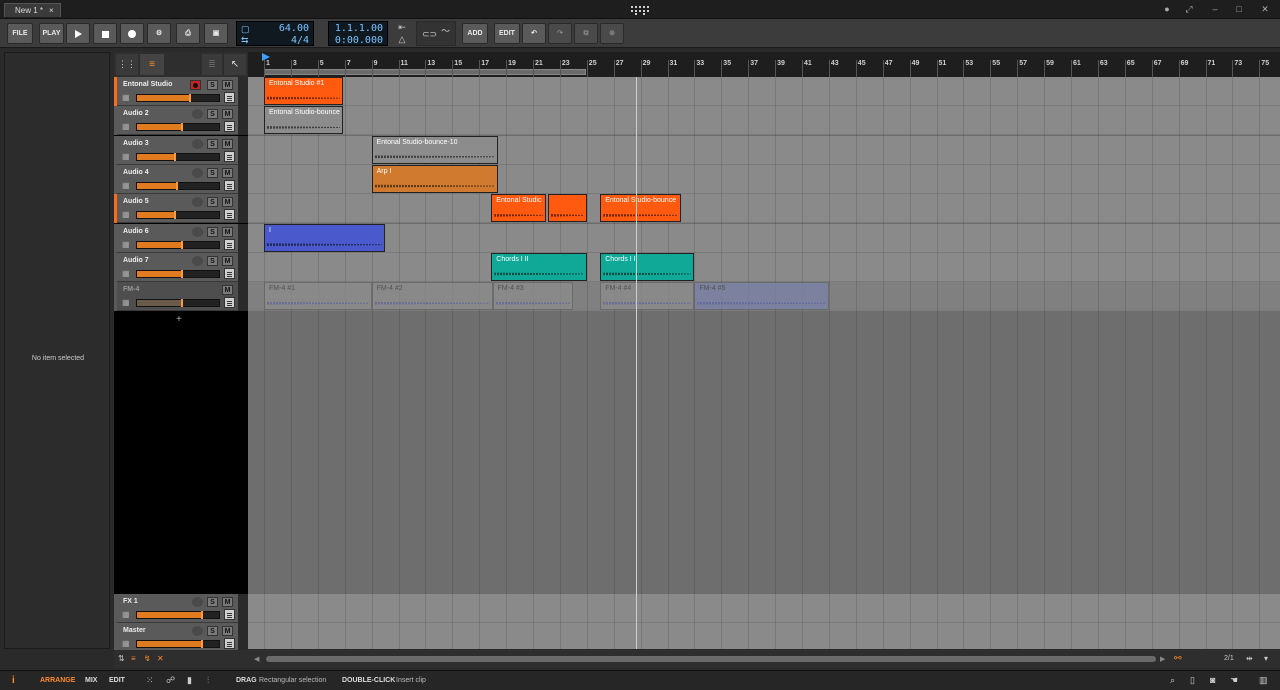 This screenshot has width=1280, height=690. I want to click on metronome-icon: △, so click(402, 39).